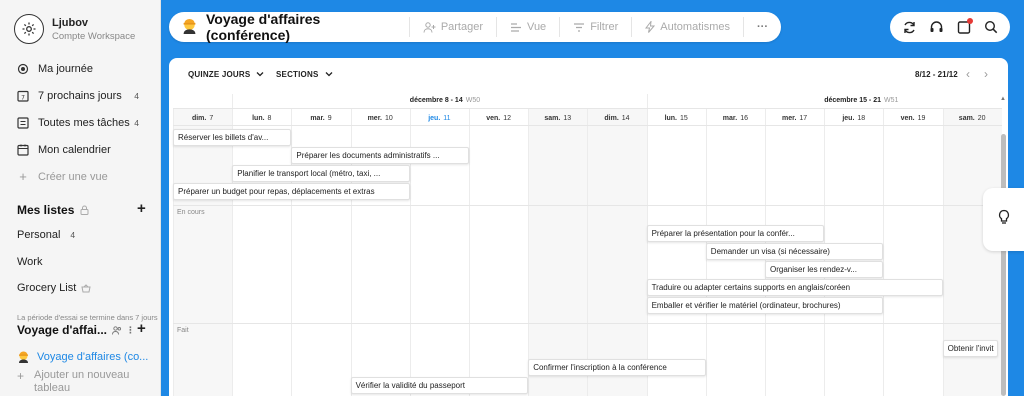 The height and width of the screenshot is (396, 1024). I want to click on sections-dropdown: SECTIONS, so click(304, 74).